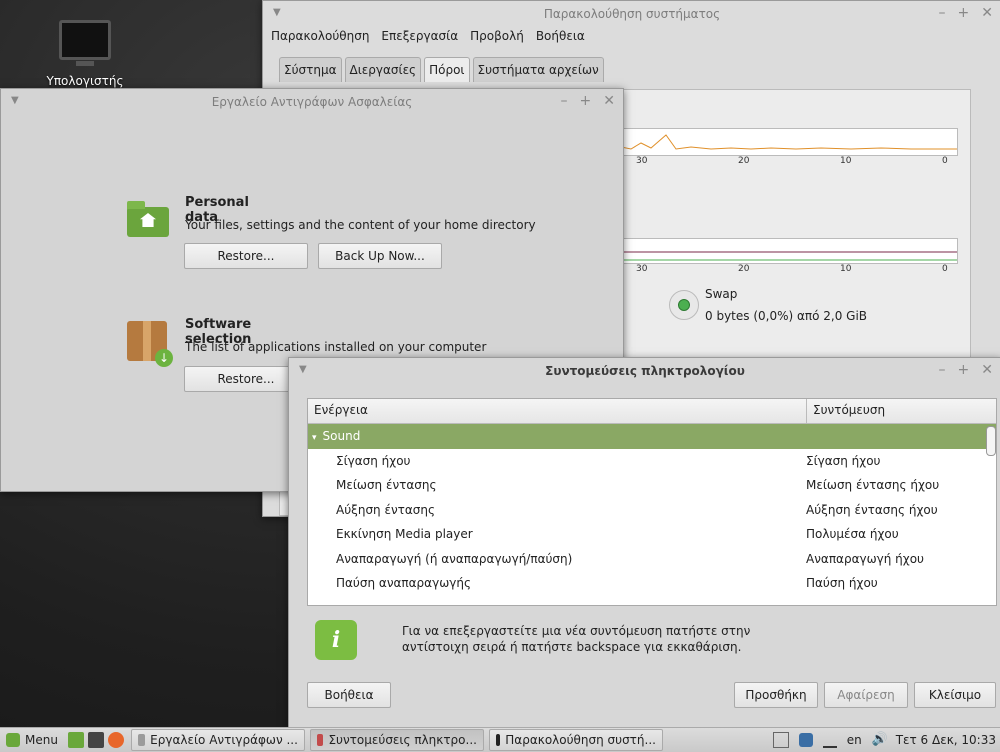 This screenshot has height=752, width=1000. I want to click on keyboard-layout-indicator: en, so click(854, 740).